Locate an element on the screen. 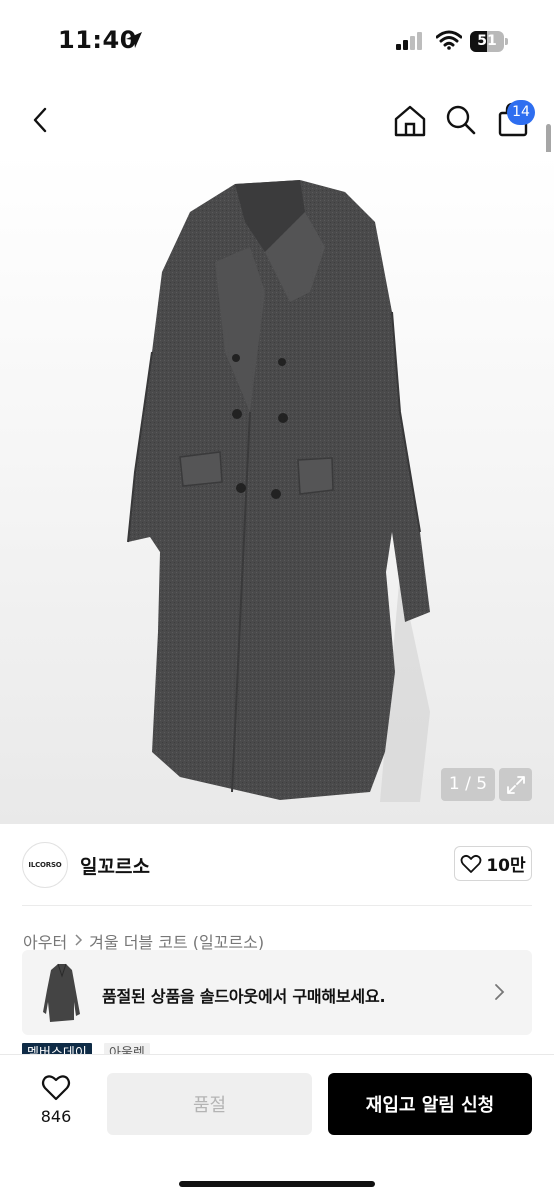 The image size is (554, 1200). search-icon is located at coordinates (461, 120).